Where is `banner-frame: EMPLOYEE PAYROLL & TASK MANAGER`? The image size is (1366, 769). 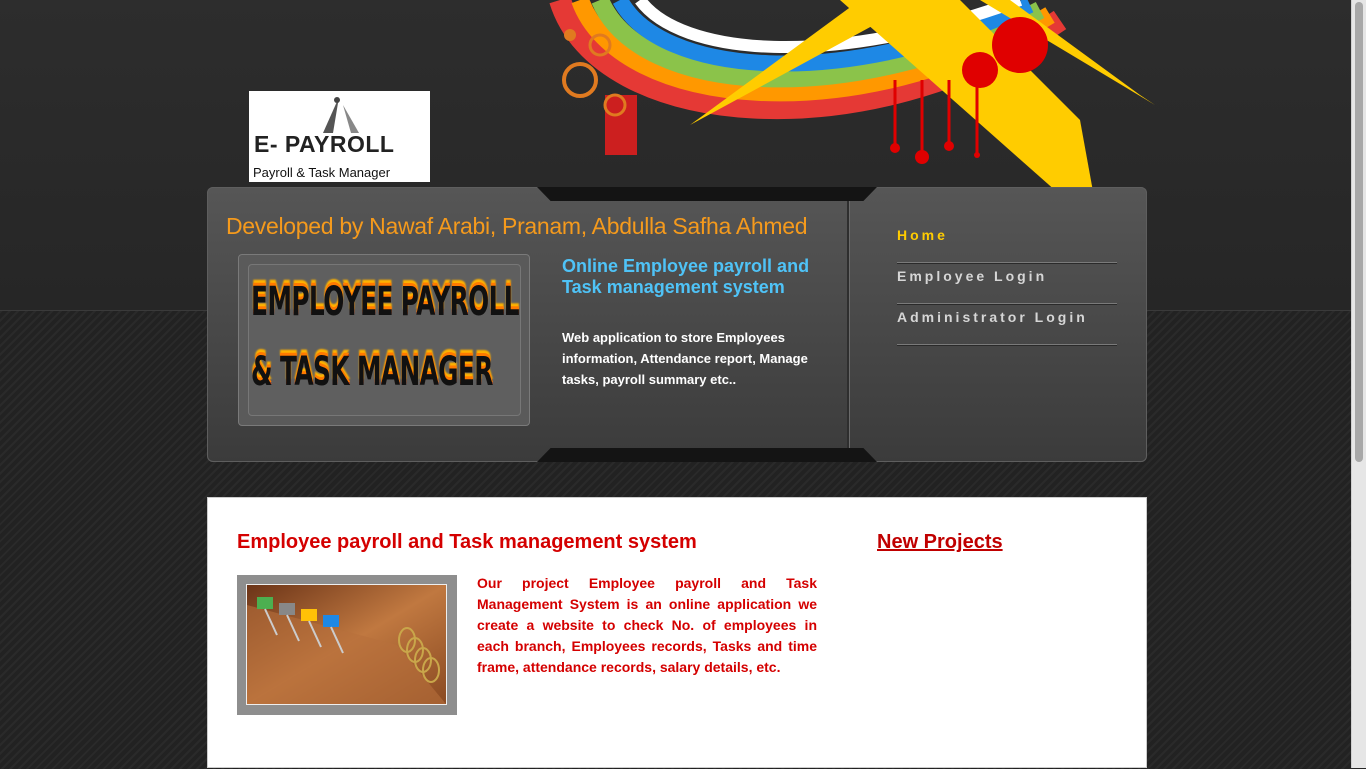 banner-frame: EMPLOYEE PAYROLL & TASK MANAGER is located at coordinates (384, 340).